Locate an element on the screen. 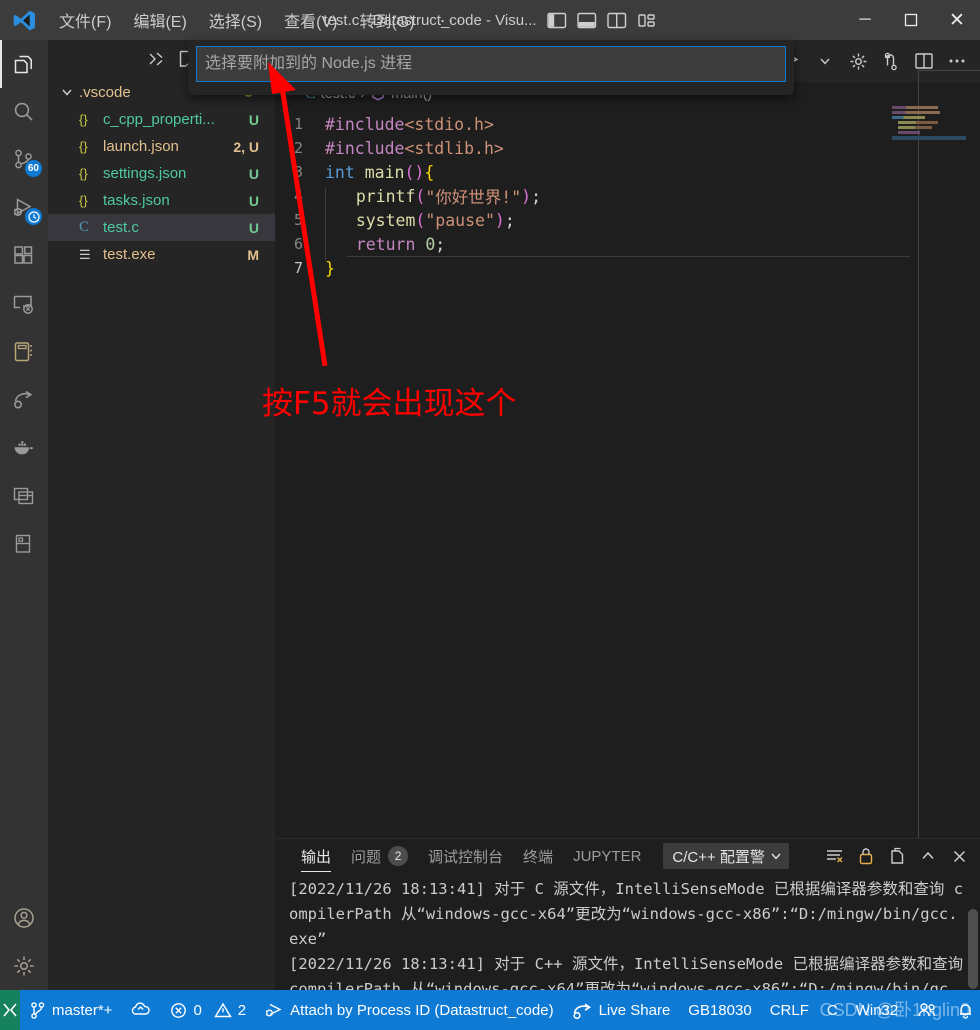 Image resolution: width=980 pixels, height=1030 pixels. status-sync is located at coordinates (141, 1010).